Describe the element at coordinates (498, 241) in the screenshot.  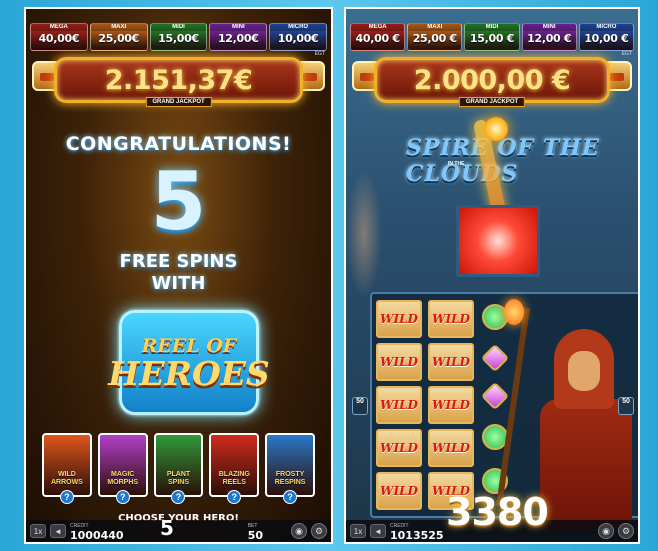
I see `wild-reveal-tile` at that location.